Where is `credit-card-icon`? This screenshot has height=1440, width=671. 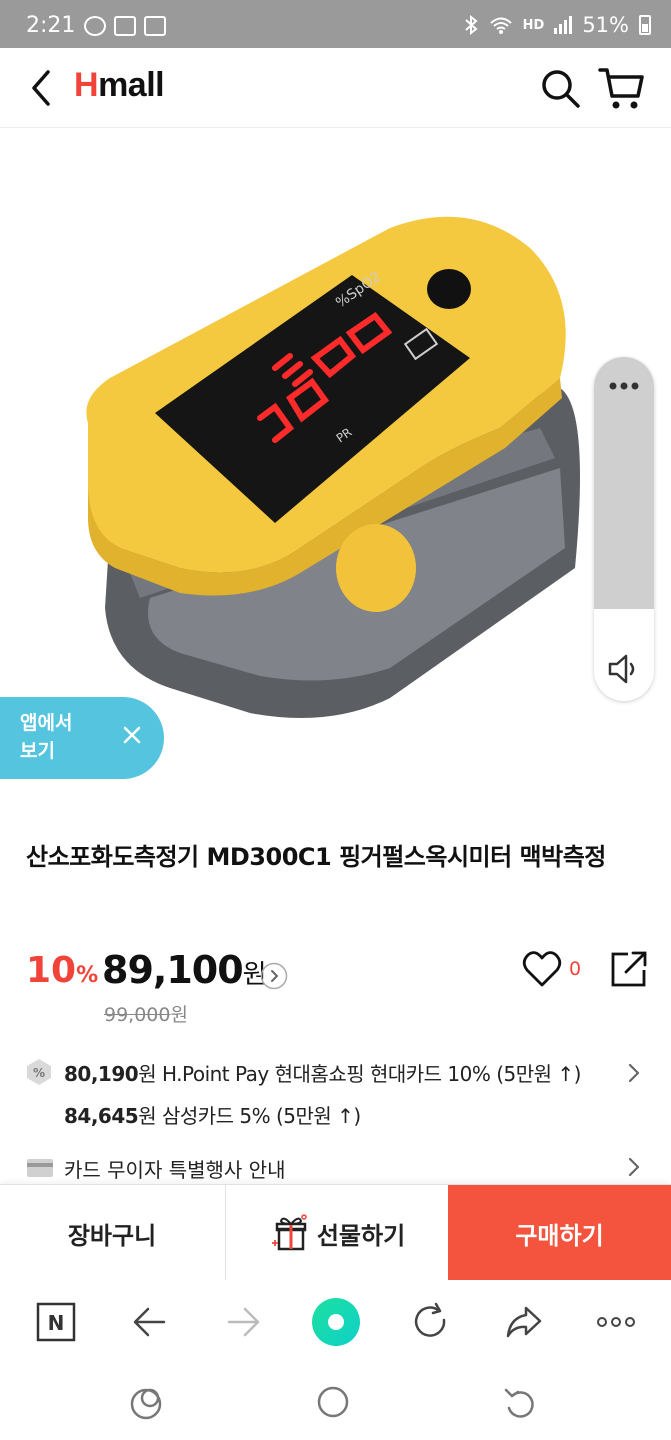
credit-card-icon is located at coordinates (40, 1168).